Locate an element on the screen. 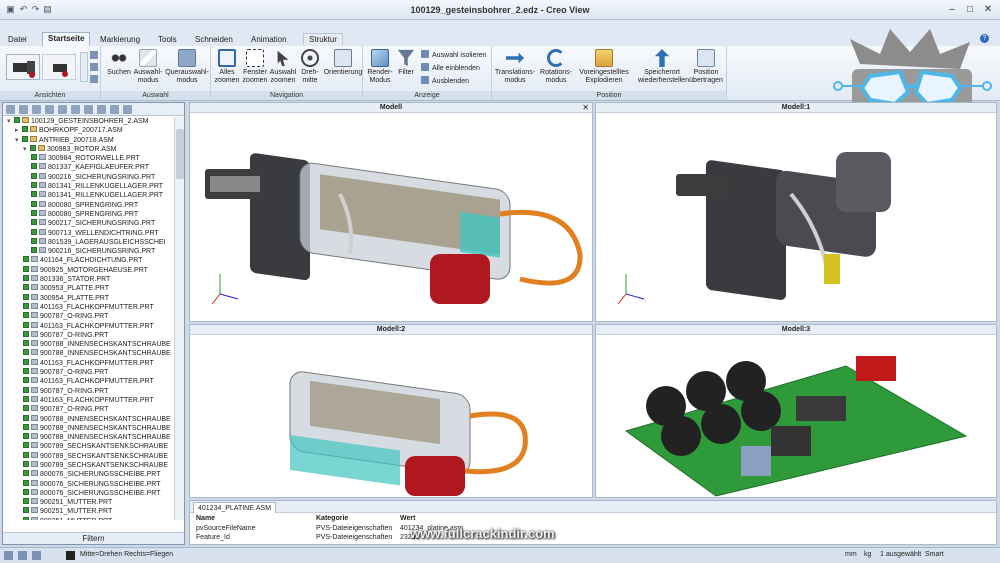 The width and height of the screenshot is (1000, 563). speicherort-wiederherstellen-button: Speicherort wiederherstellen is located at coordinates (663, 67).